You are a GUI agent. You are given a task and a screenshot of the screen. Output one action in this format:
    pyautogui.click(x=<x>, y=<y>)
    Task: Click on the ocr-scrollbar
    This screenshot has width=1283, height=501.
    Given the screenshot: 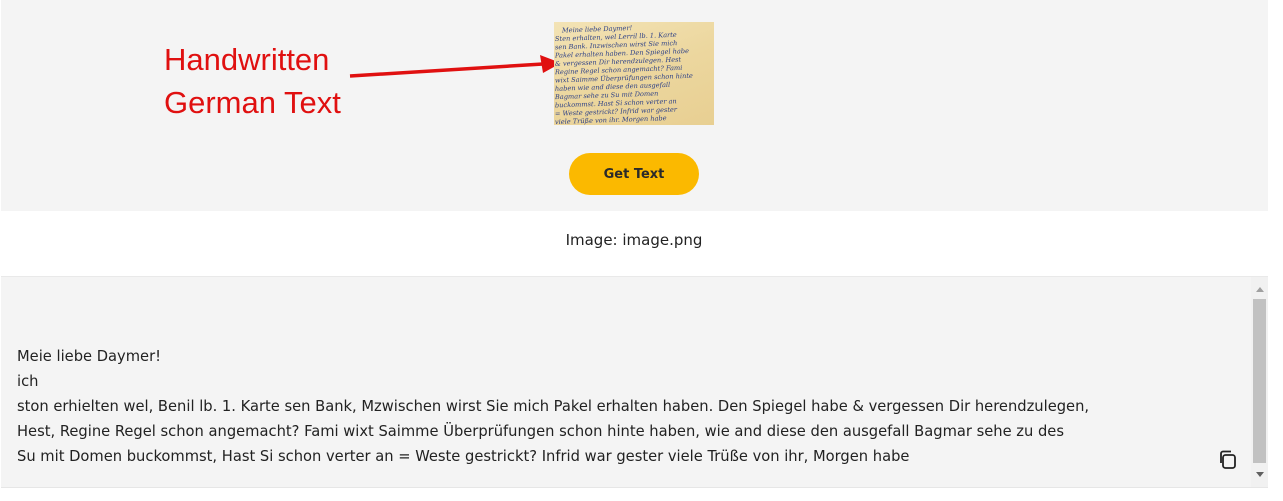 What is the action you would take?
    pyautogui.click(x=1259, y=382)
    